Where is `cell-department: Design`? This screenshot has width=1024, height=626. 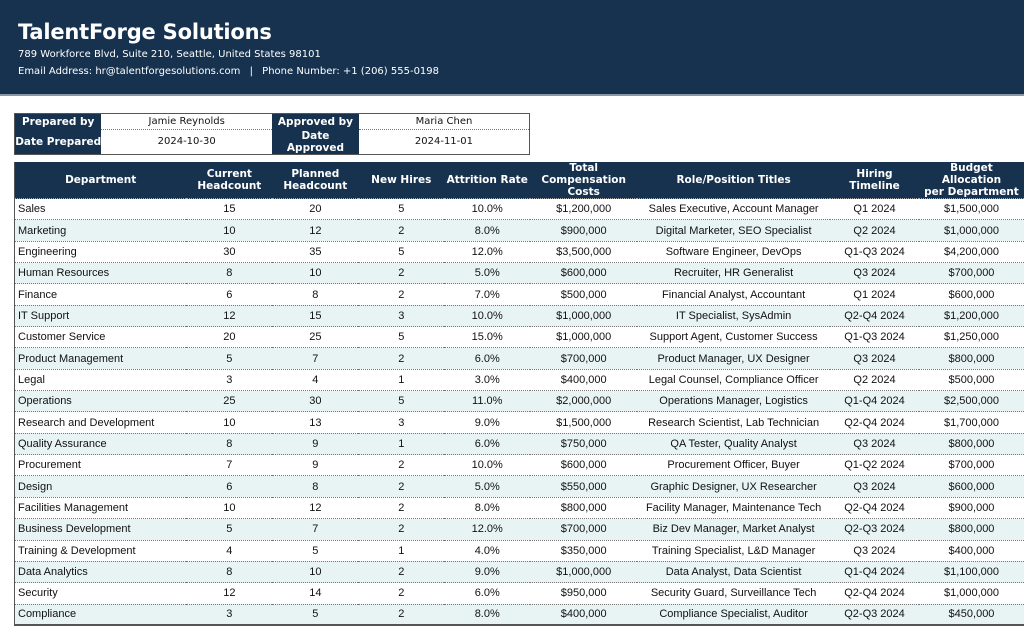 cell-department: Design is located at coordinates (101, 486).